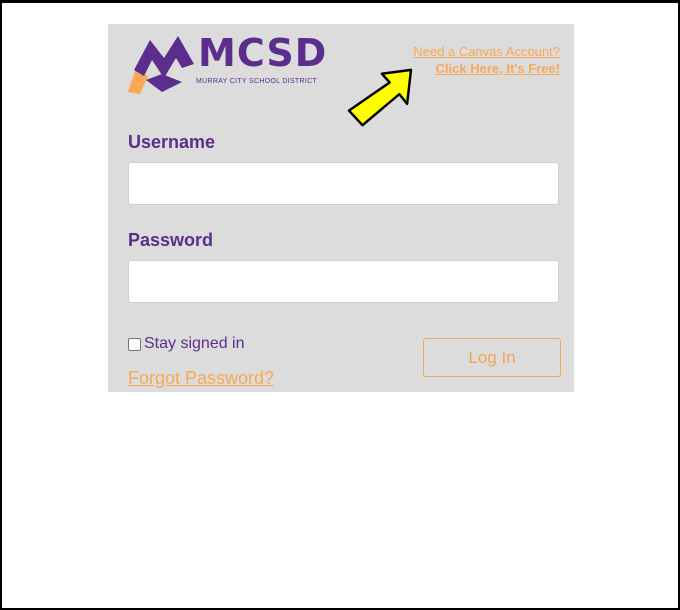 This screenshot has width=680, height=610. What do you see at coordinates (343, 281) in the screenshot?
I see `password-input` at bounding box center [343, 281].